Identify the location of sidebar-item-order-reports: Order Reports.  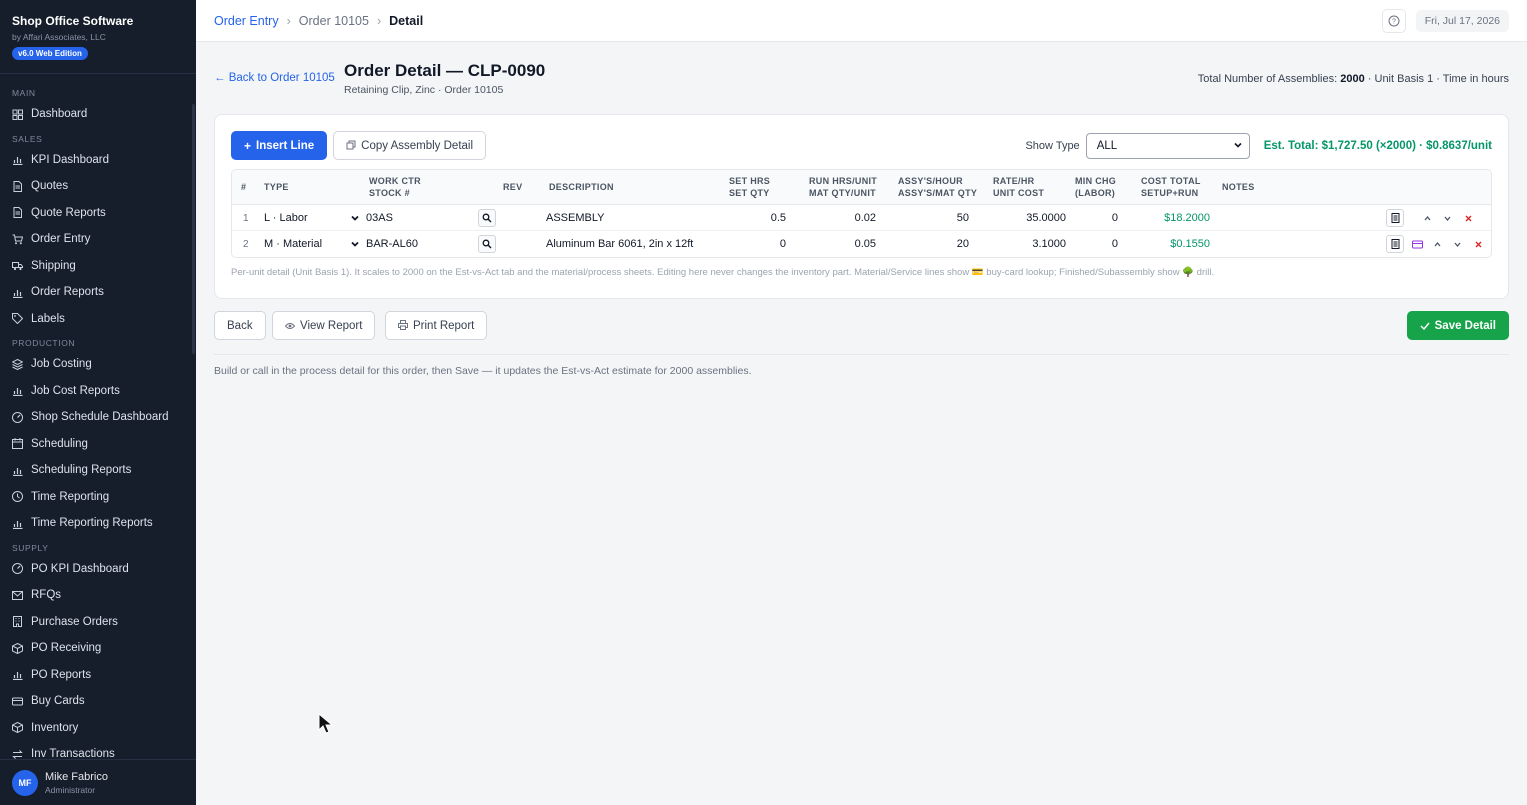
(98, 292).